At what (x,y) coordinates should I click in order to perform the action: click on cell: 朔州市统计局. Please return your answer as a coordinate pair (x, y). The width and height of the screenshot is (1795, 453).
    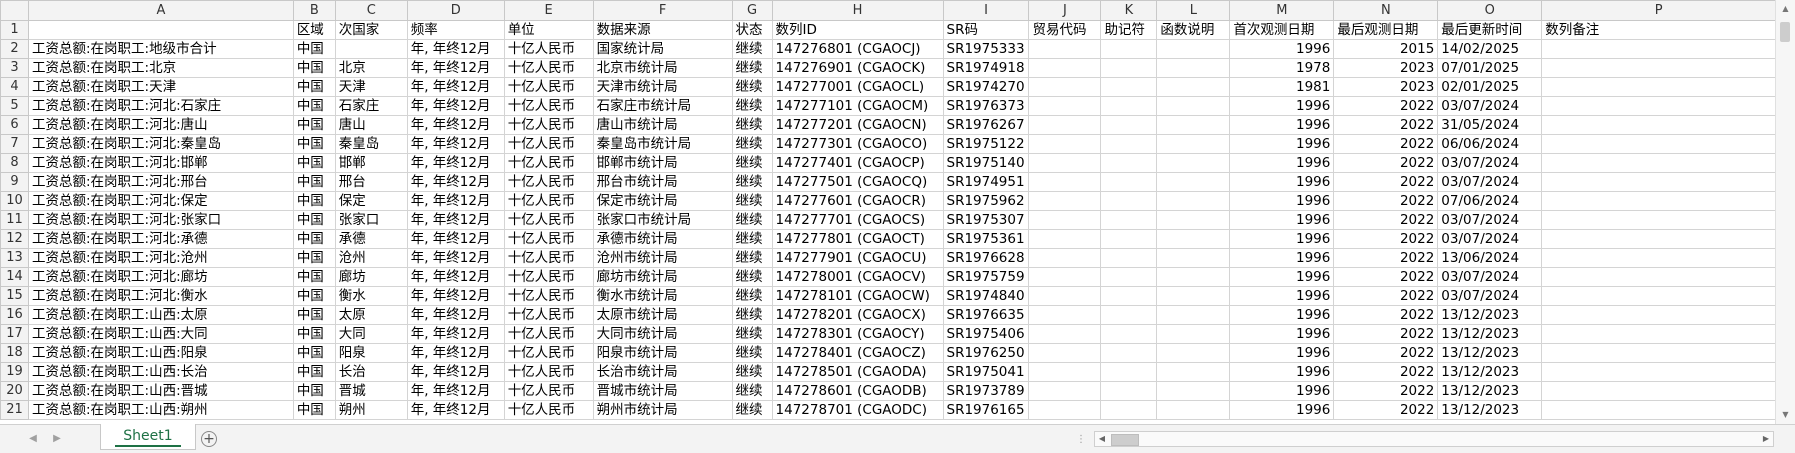
    Looking at the image, I should click on (662, 410).